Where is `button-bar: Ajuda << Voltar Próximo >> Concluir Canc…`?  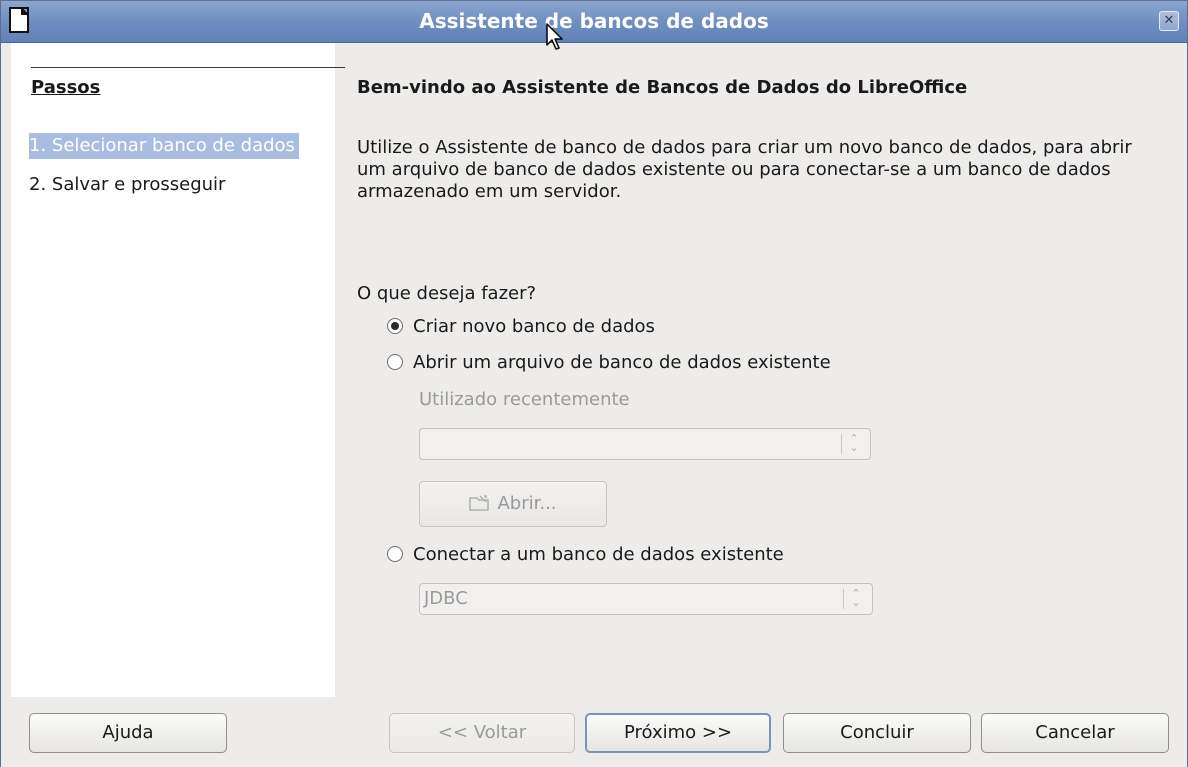 button-bar: Ajuda << Voltar Próximo >> Concluir Canc… is located at coordinates (594, 732).